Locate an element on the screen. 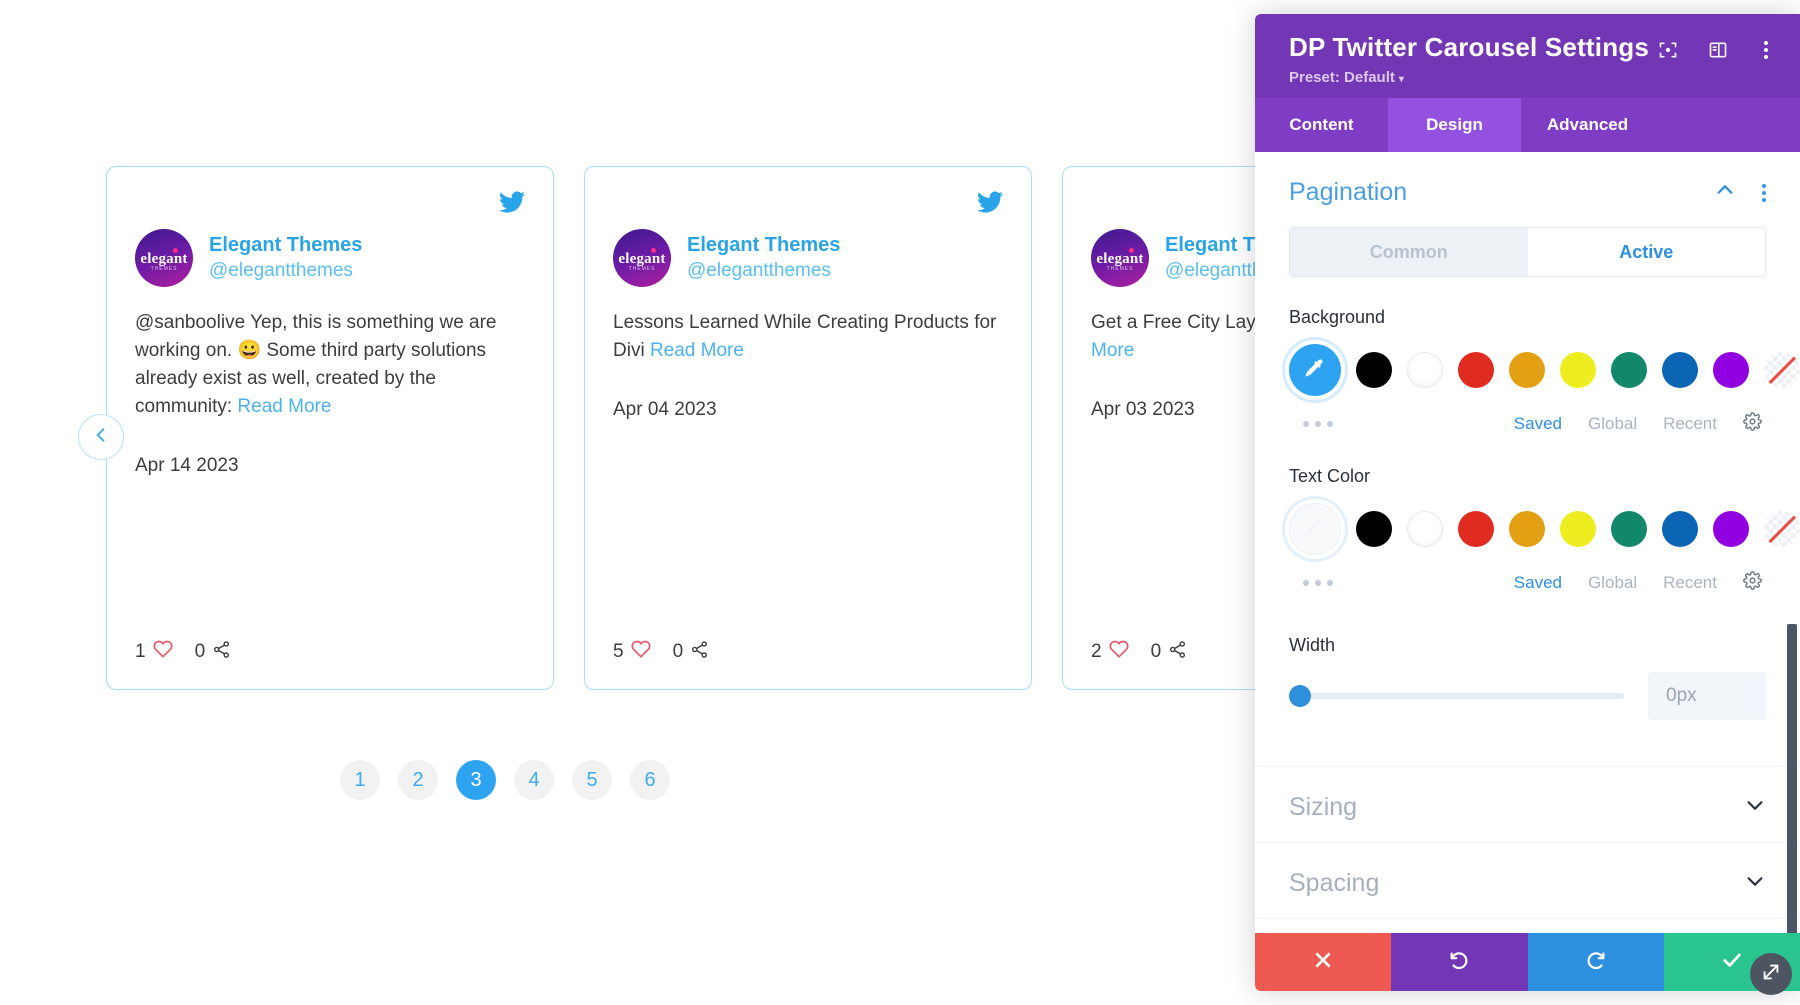 The image size is (1800, 1005). pagination-page-2: 2 is located at coordinates (418, 780).